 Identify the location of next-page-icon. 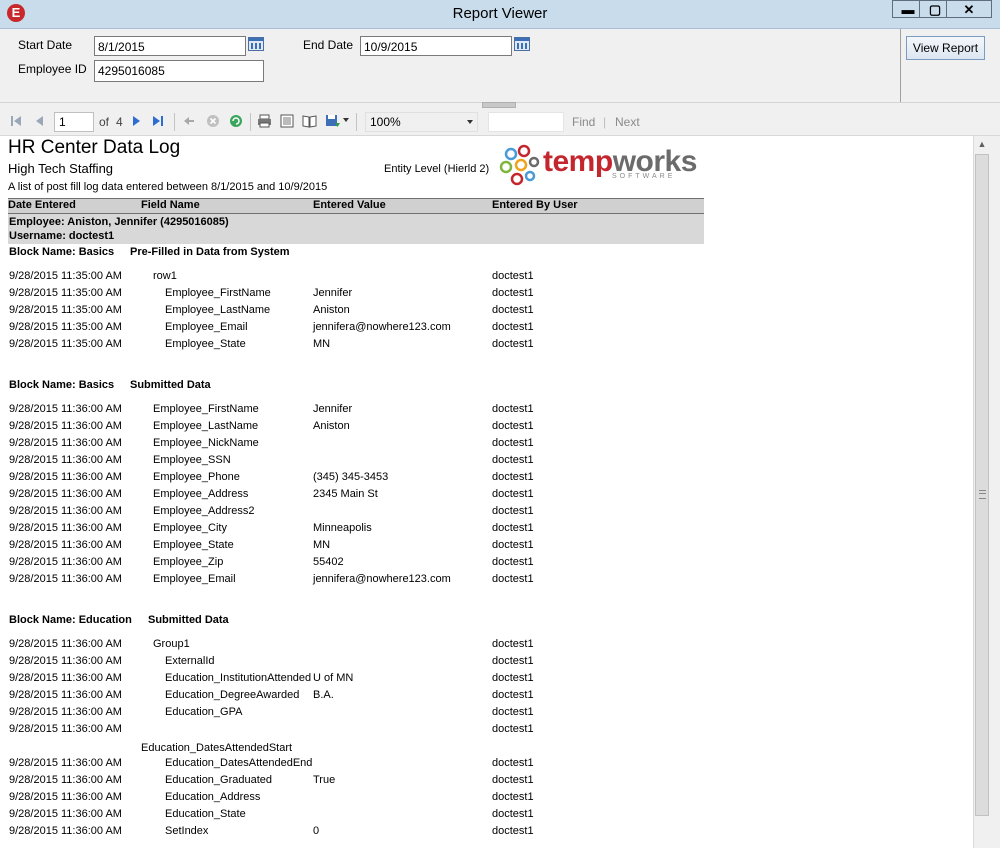
(137, 121).